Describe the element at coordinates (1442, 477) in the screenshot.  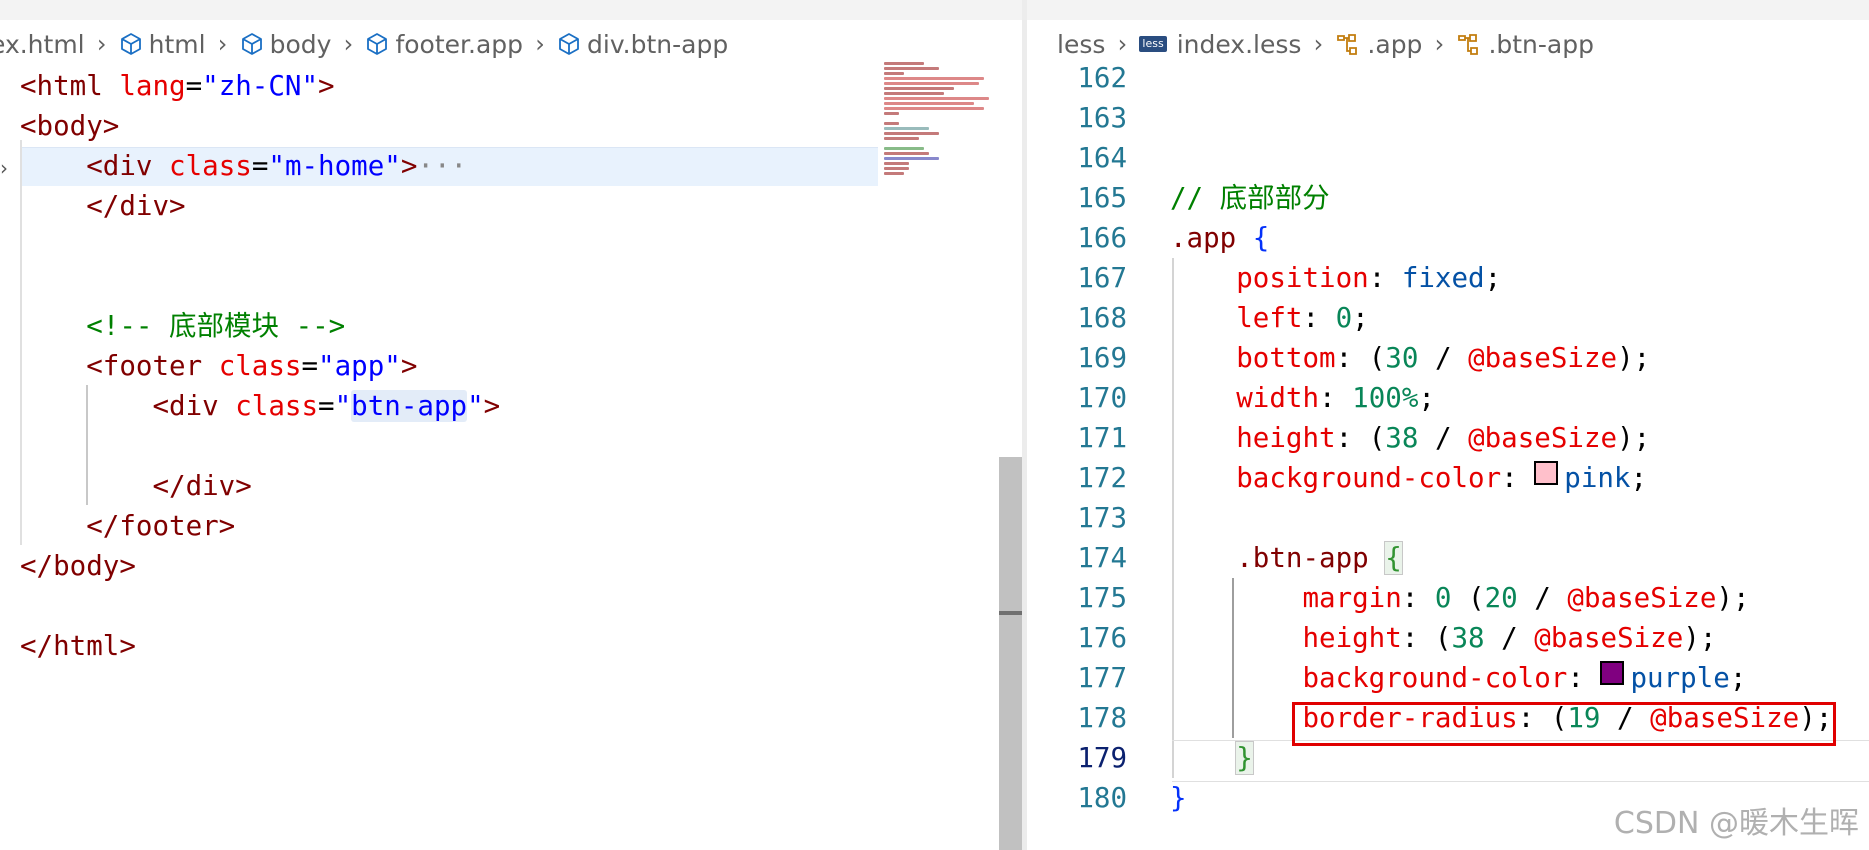
I see `code-line: background-color: pink;` at that location.